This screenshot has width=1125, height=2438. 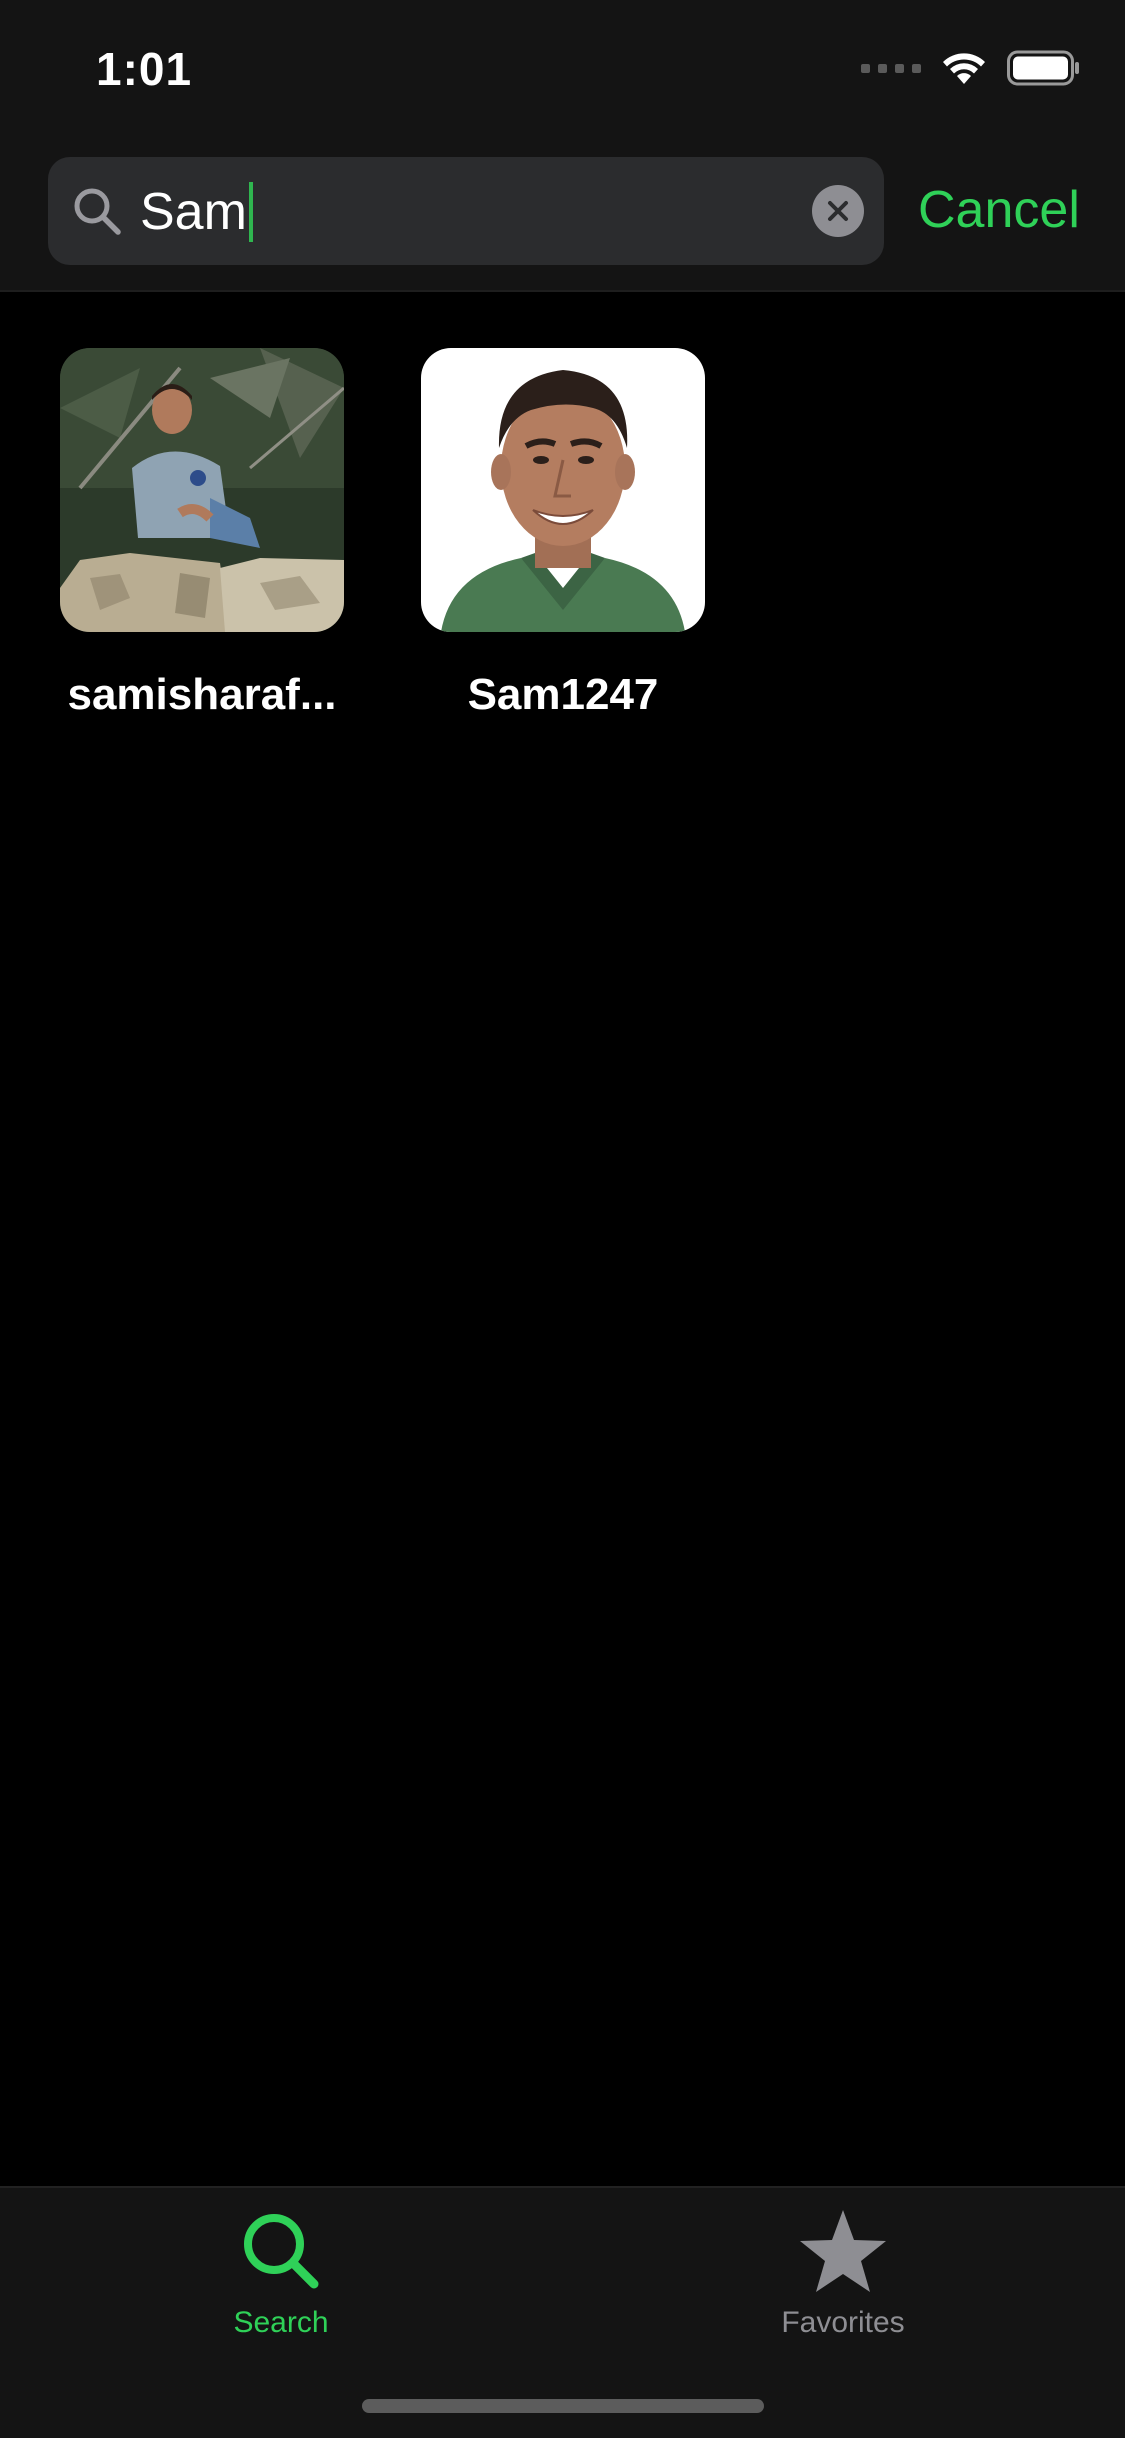 I want to click on status-icons, so click(x=971, y=68).